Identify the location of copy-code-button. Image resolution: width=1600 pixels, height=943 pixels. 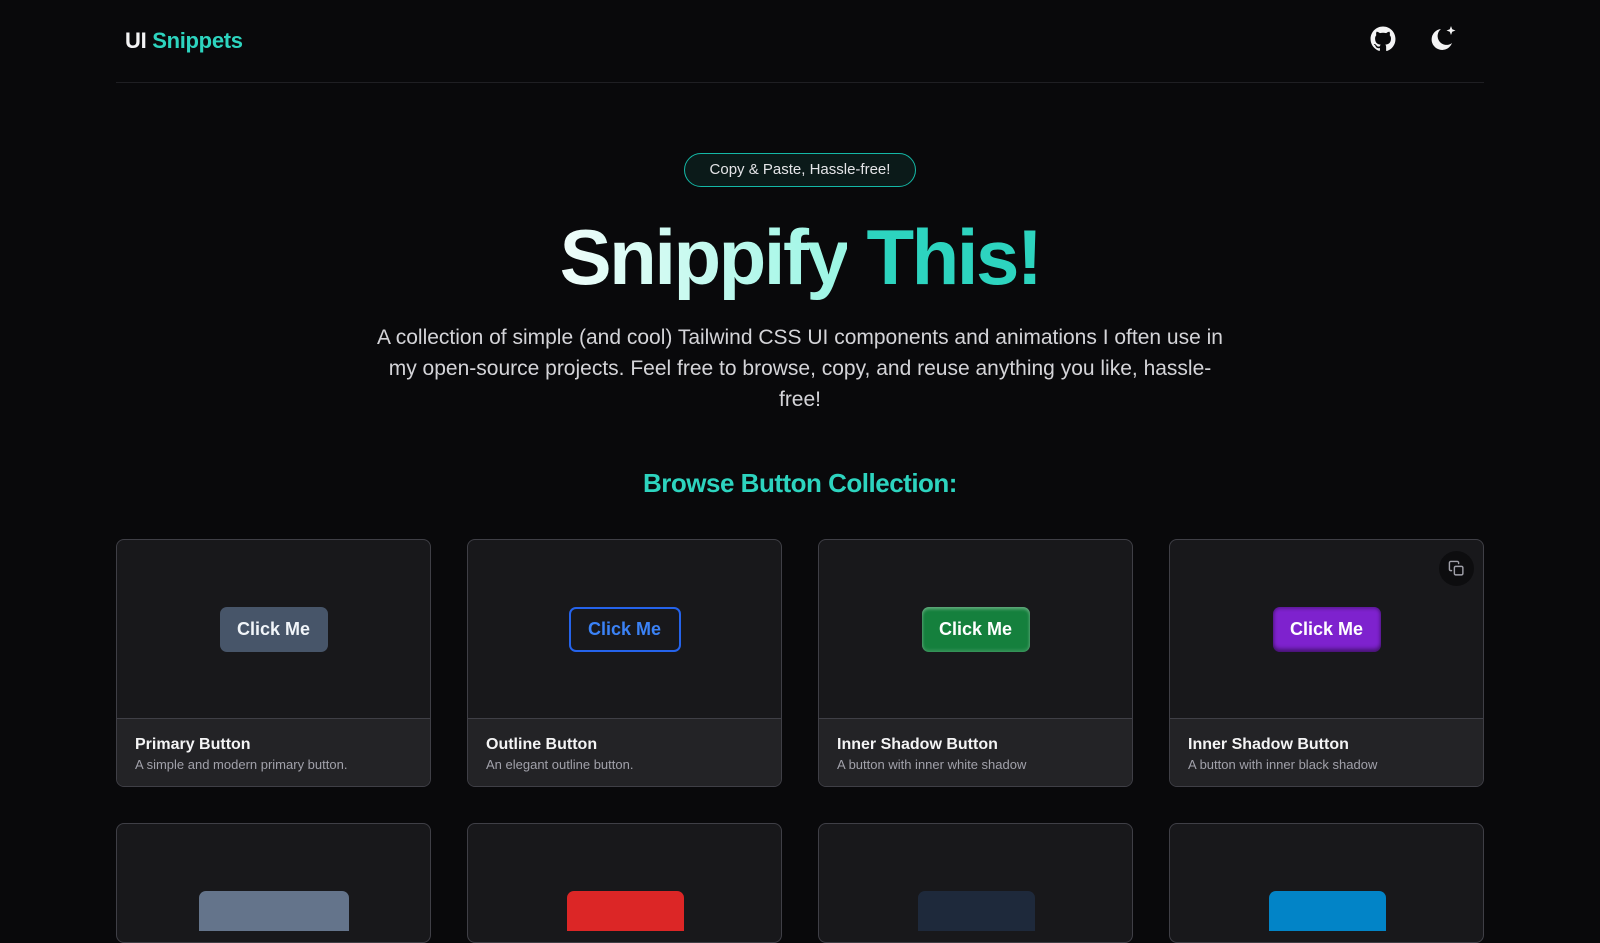
(1456, 568).